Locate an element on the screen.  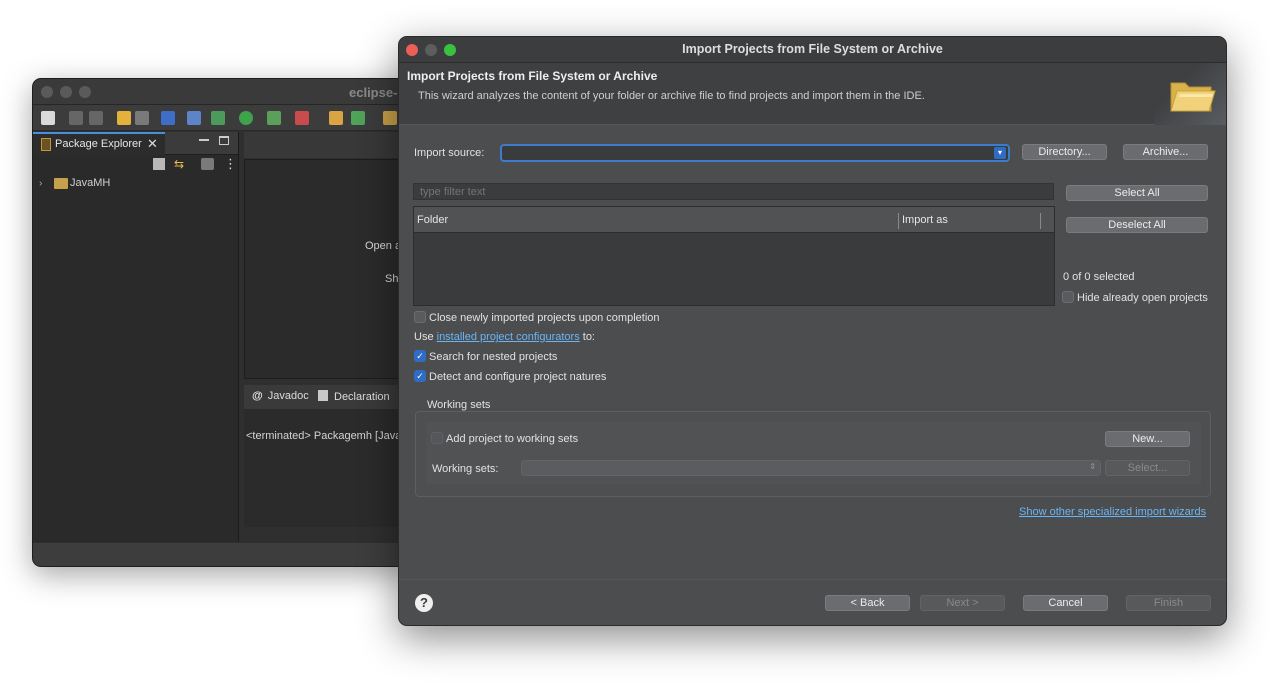
close-newly-imported-checkbox is located at coordinates (420, 317).